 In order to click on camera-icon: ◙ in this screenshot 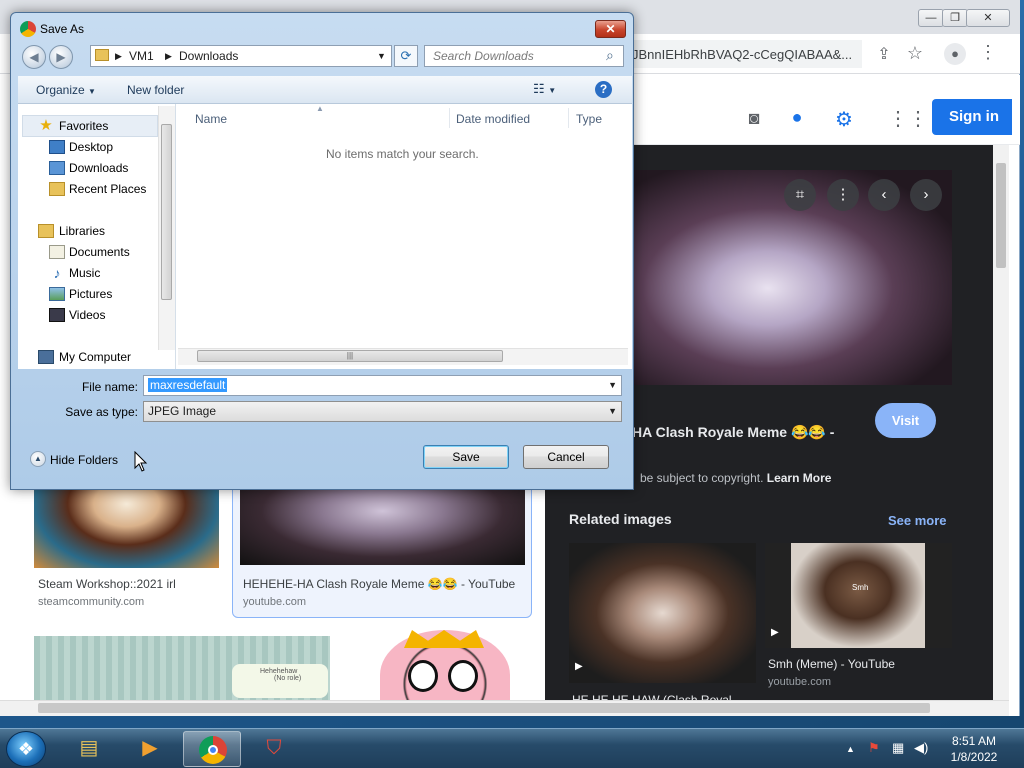, I will do `click(754, 118)`.